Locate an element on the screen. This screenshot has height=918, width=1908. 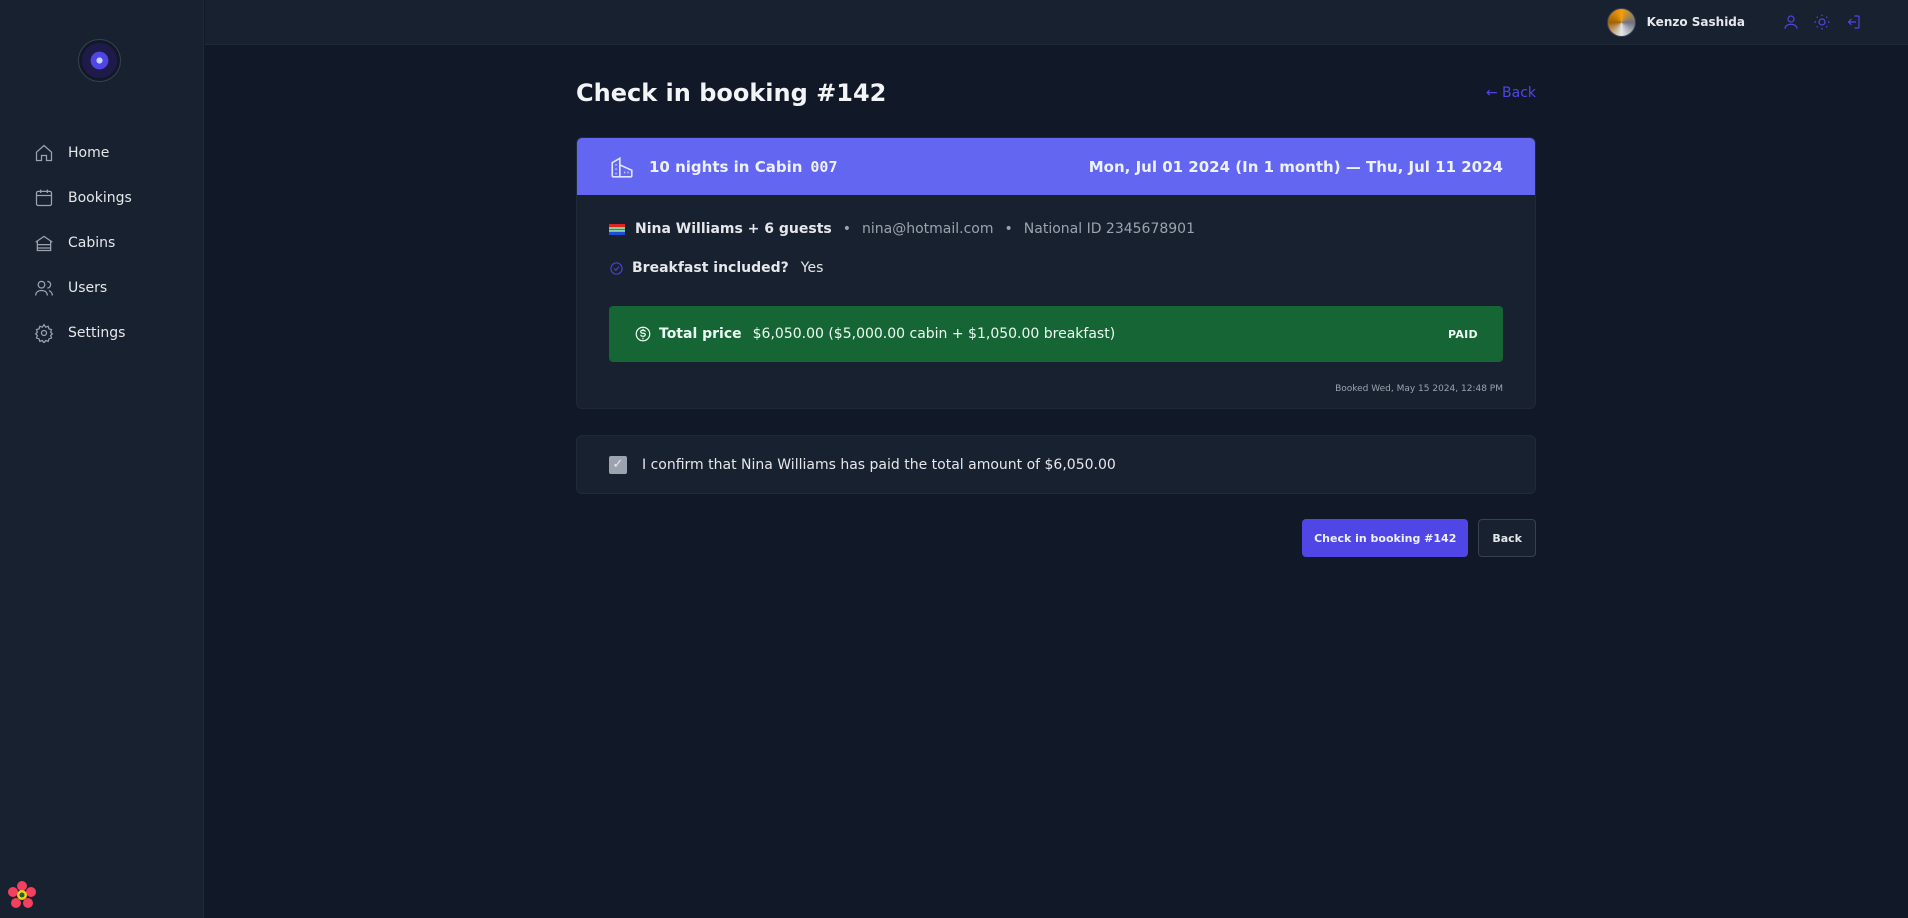
guest-name: Nina Williams + 6 guests is located at coordinates (733, 229).